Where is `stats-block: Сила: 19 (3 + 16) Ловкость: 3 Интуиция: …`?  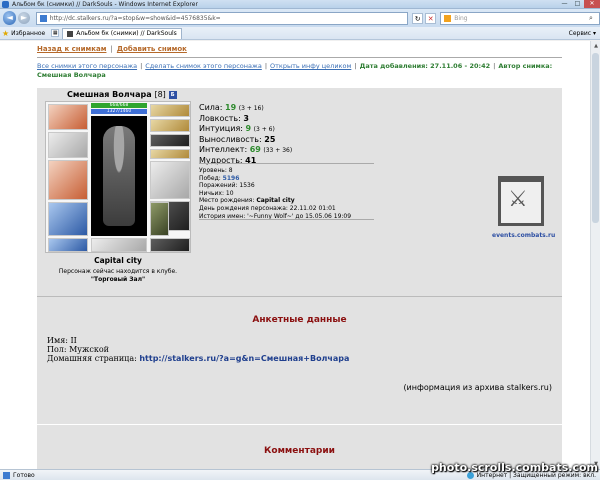
stats-block: Сила: 19 (3 + 16) Ловкость: 3 Интуиция: … is located at coordinates (245, 134).